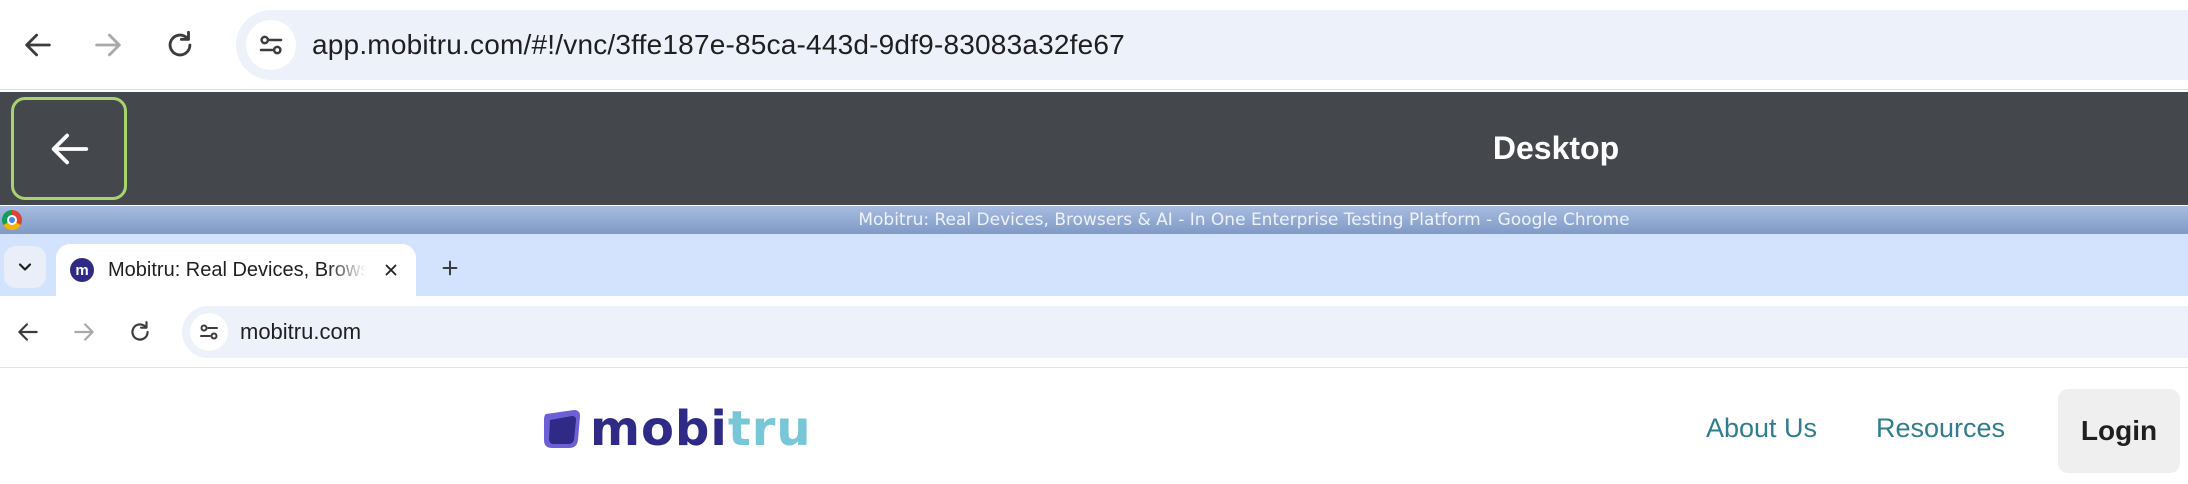 Image resolution: width=2188 pixels, height=484 pixels. I want to click on login-button: Login, so click(2119, 431).